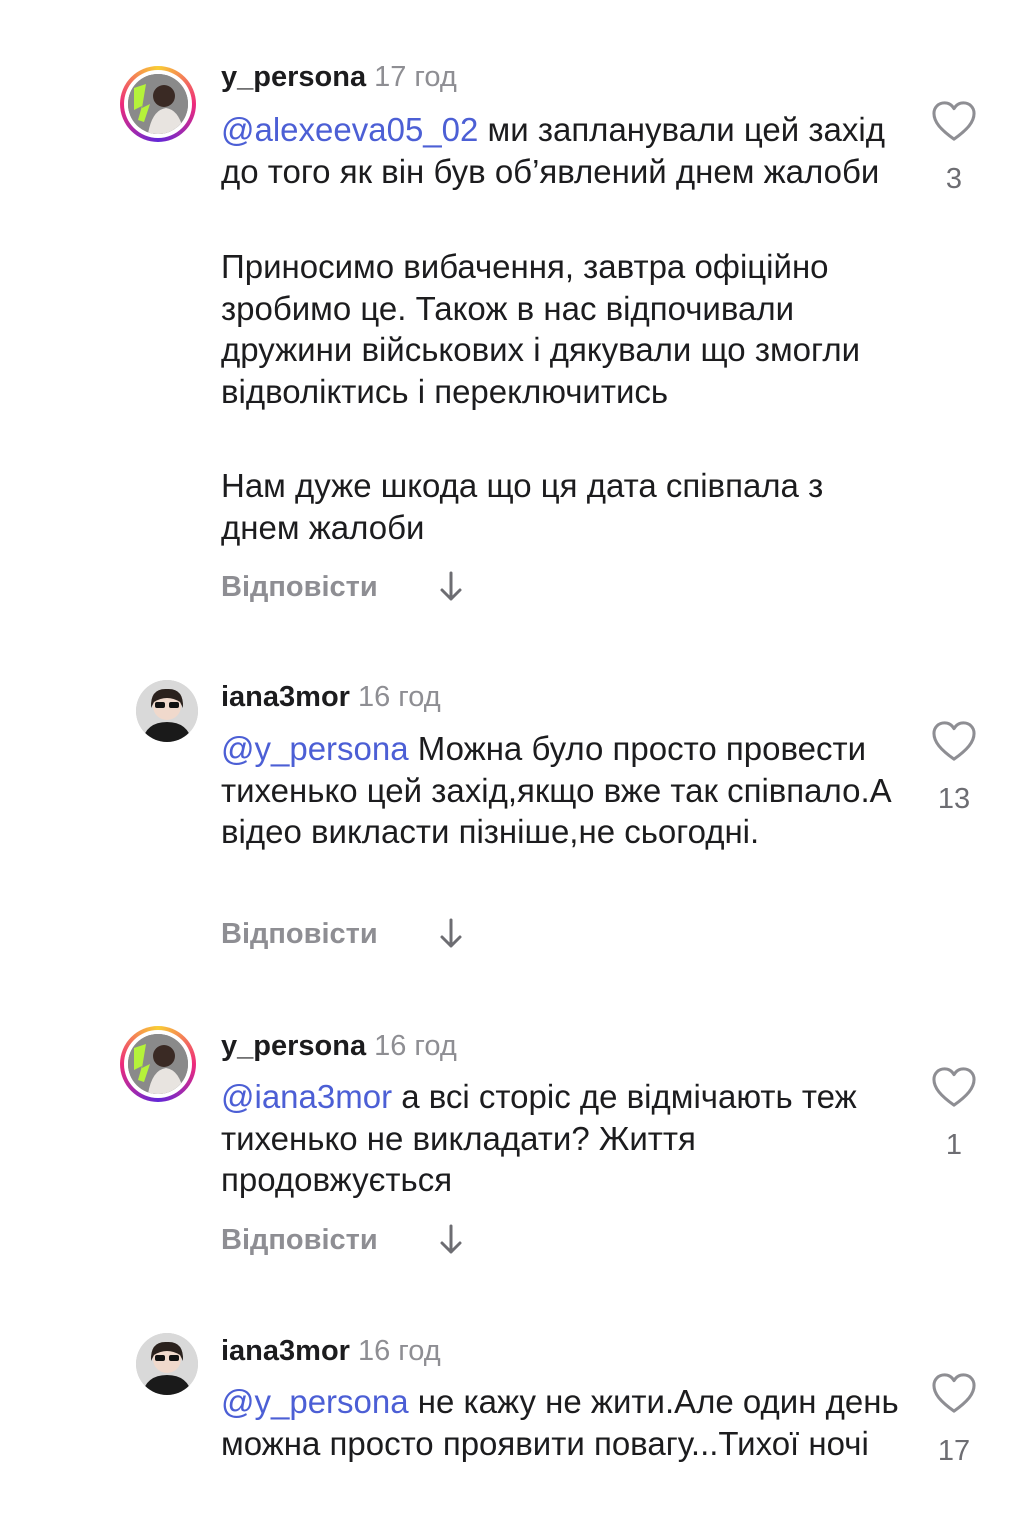  I want to click on like-area: 3, so click(954, 148).